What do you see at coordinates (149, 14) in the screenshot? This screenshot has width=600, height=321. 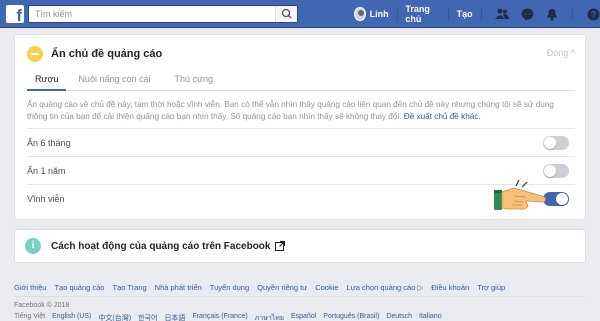 I see `search-input` at bounding box center [149, 14].